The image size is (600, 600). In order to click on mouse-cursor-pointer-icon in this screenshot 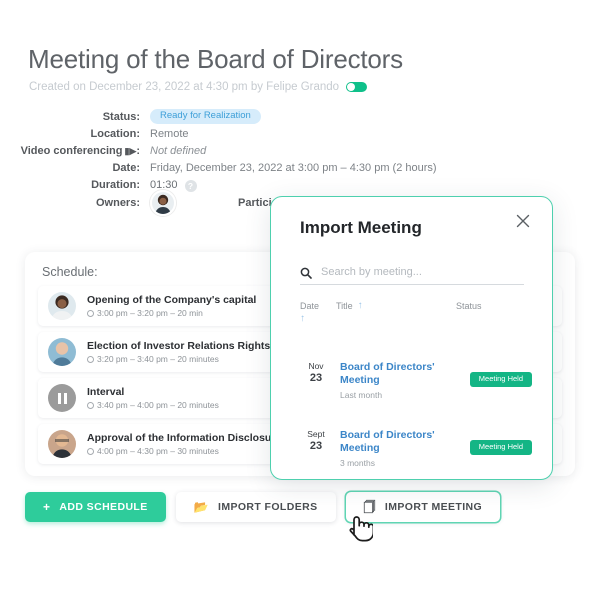, I will do `click(360, 530)`.